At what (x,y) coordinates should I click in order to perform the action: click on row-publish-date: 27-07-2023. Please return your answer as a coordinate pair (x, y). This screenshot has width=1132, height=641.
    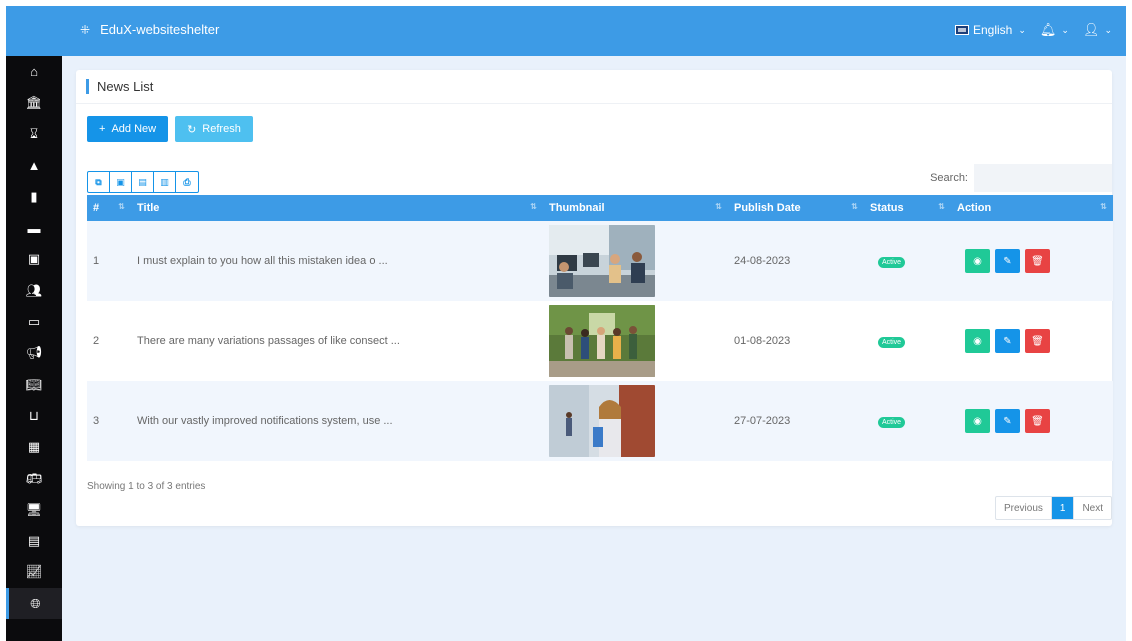
    Looking at the image, I should click on (762, 421).